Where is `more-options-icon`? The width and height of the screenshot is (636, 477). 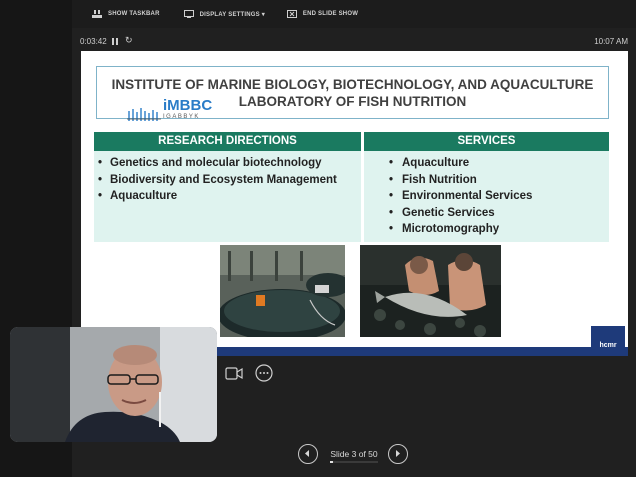 more-options-icon is located at coordinates (264, 373).